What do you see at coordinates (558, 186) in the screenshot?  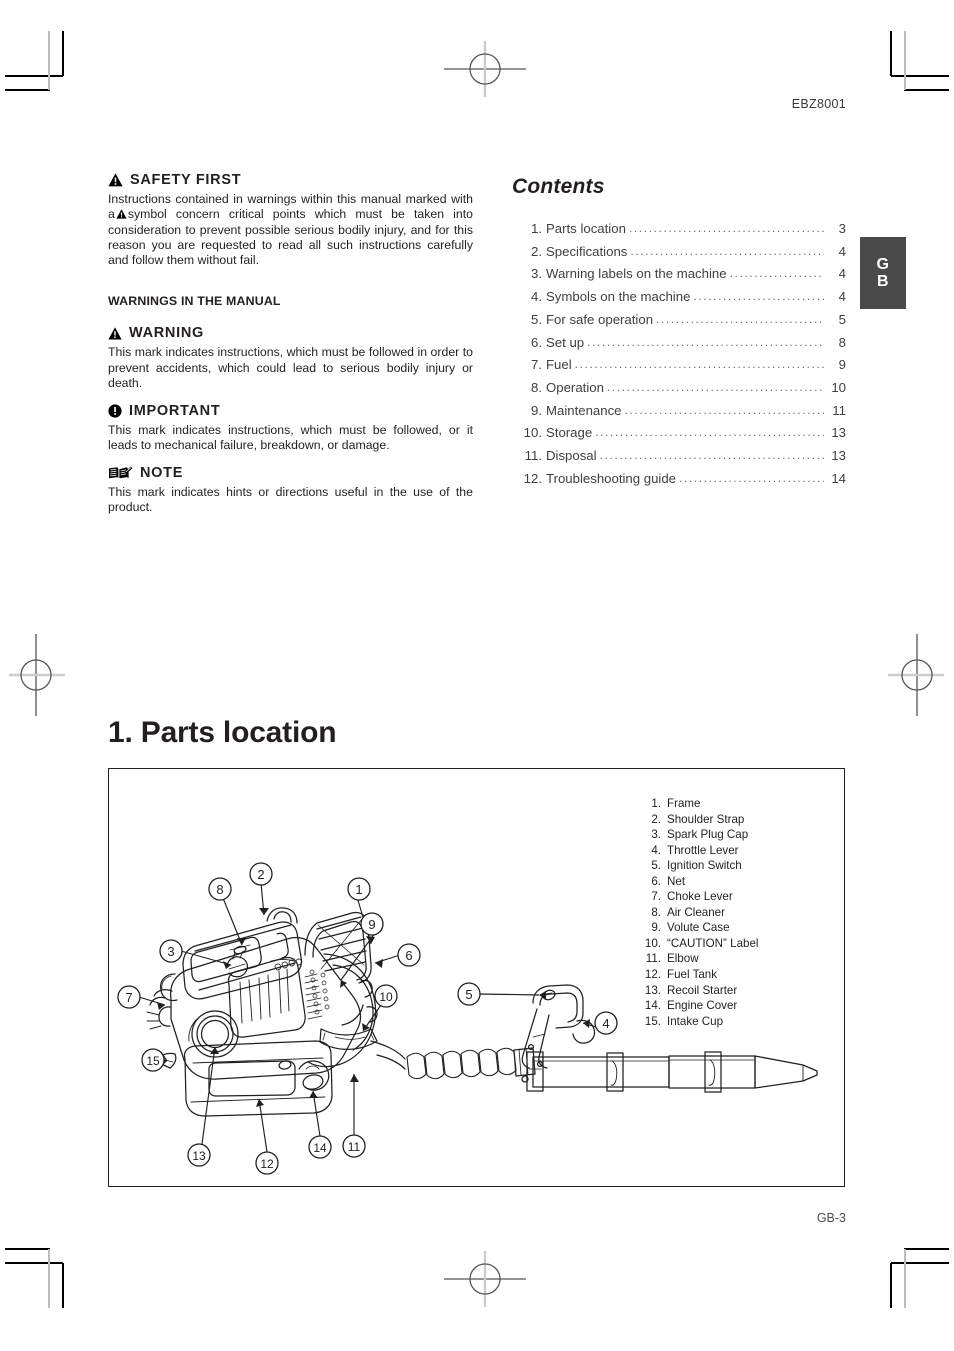 I see `contents-title: Contents` at bounding box center [558, 186].